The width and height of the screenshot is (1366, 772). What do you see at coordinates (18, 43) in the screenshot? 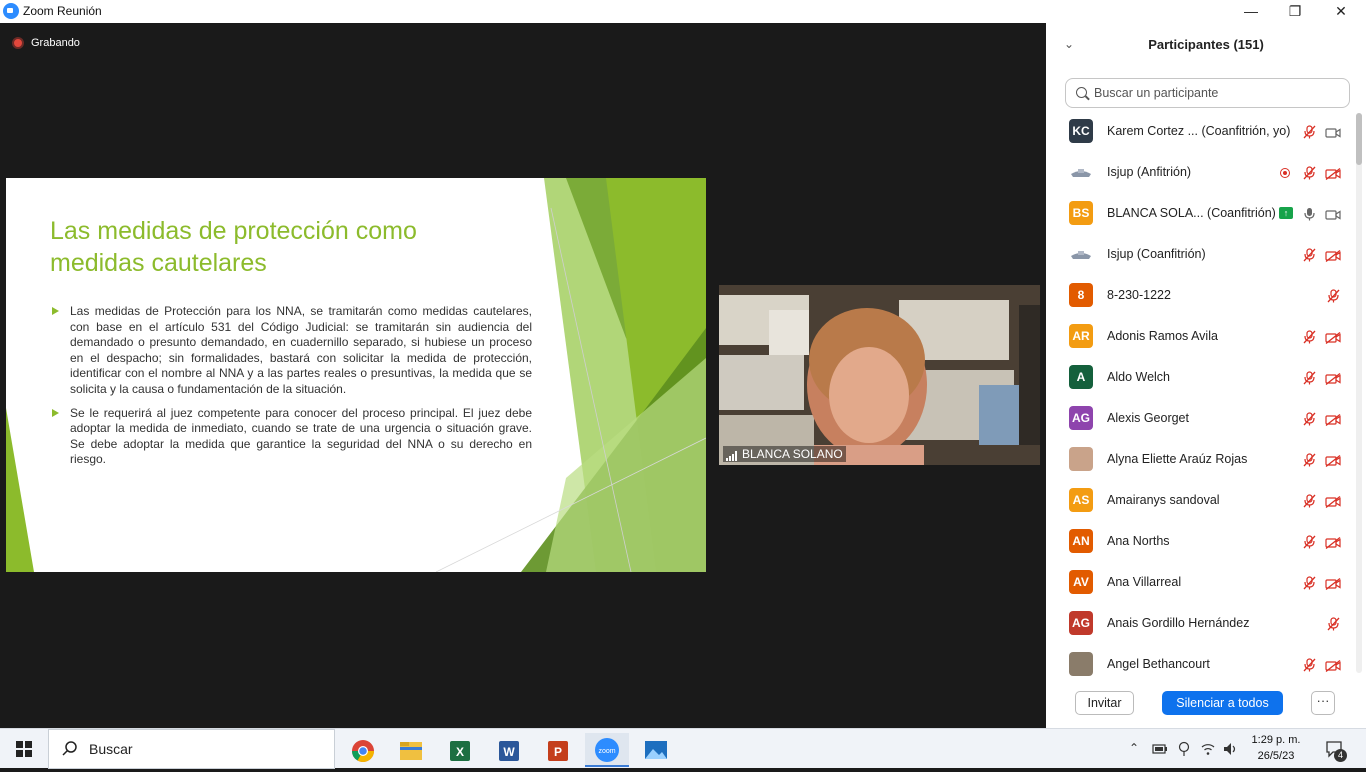
I see `recording-dot-icon` at bounding box center [18, 43].